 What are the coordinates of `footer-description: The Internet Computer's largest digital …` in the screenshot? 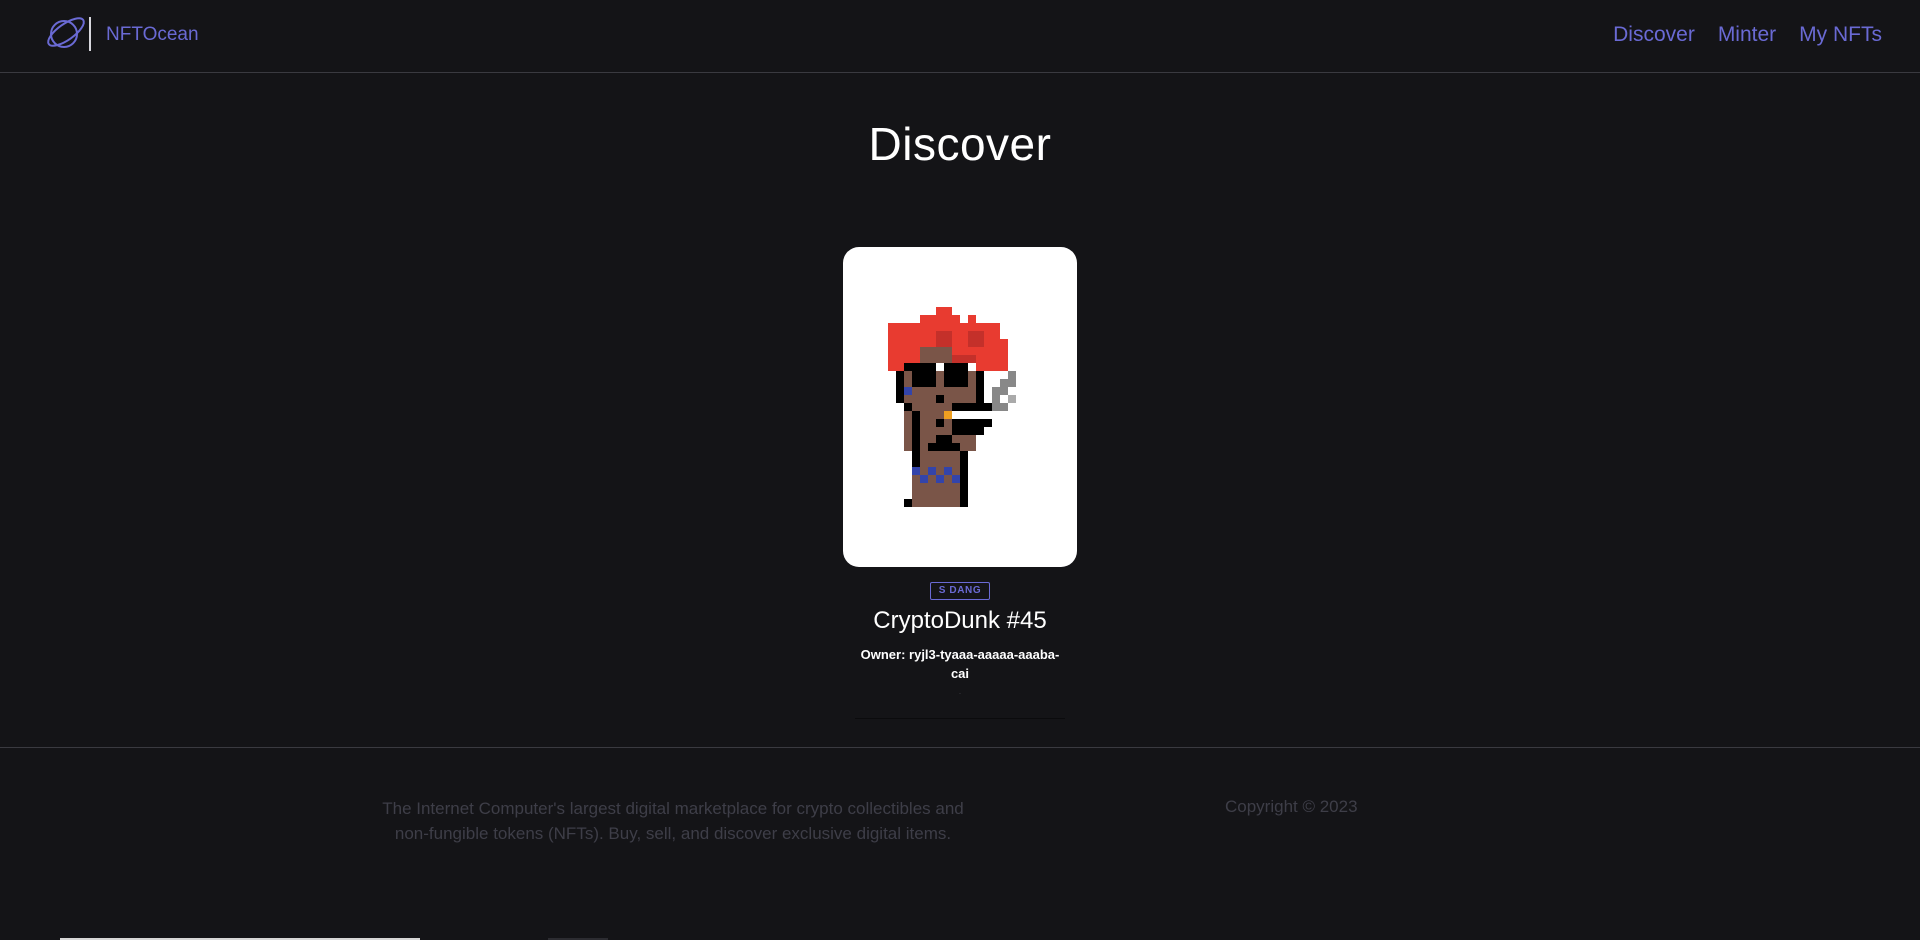 It's located at (673, 821).